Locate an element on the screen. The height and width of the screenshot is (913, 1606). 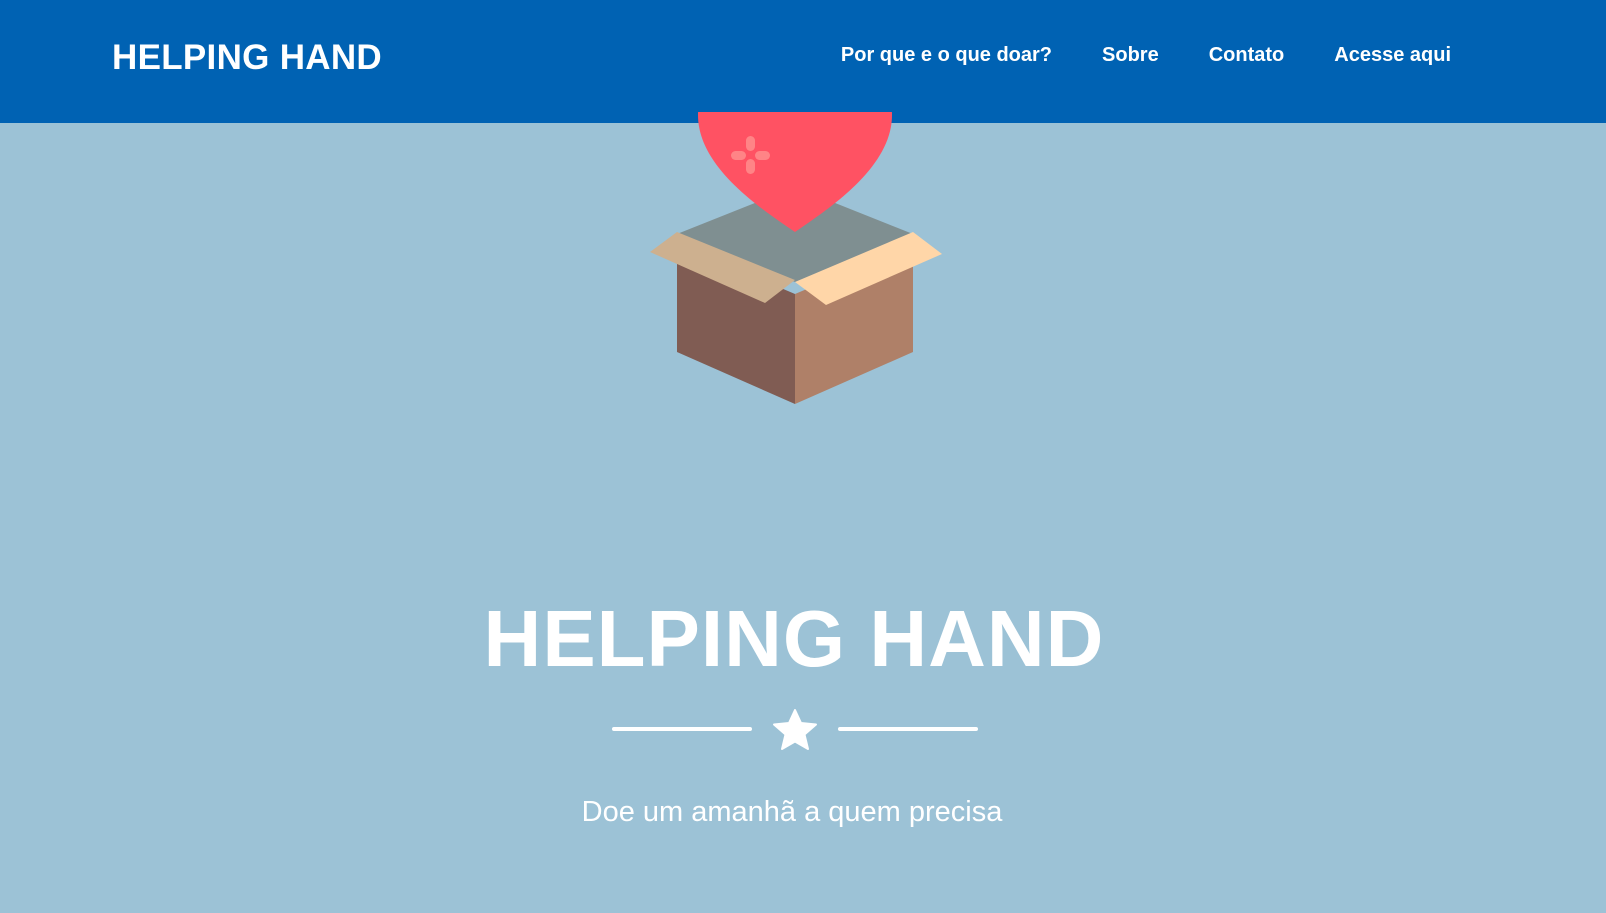
hero-subtitle: Doe um amanhã a quem precisa is located at coordinates (792, 812).